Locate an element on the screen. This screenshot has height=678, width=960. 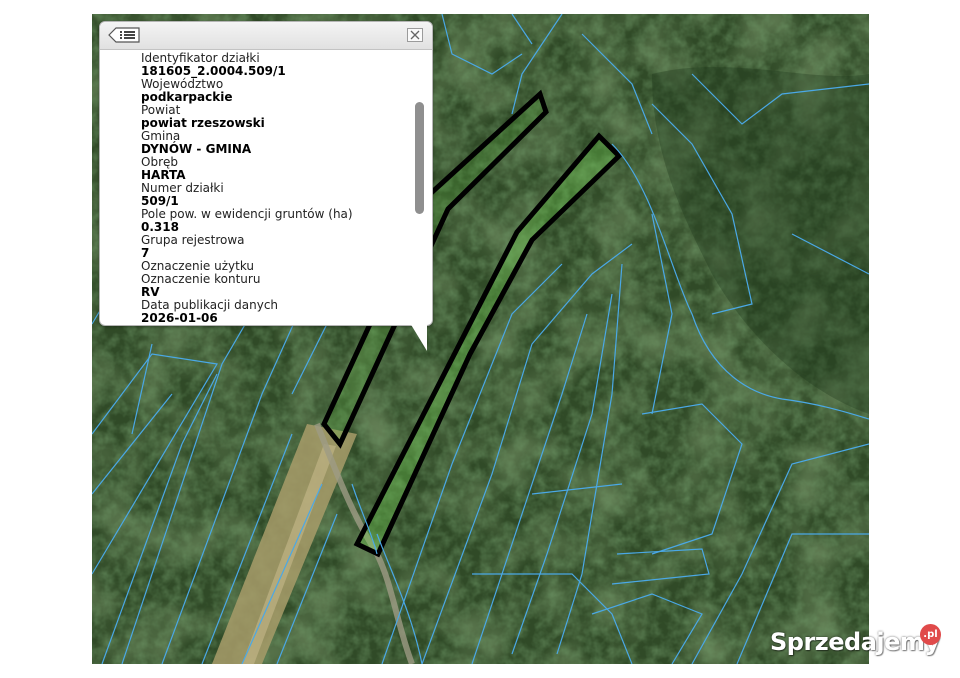
list-back-icon is located at coordinates (124, 35).